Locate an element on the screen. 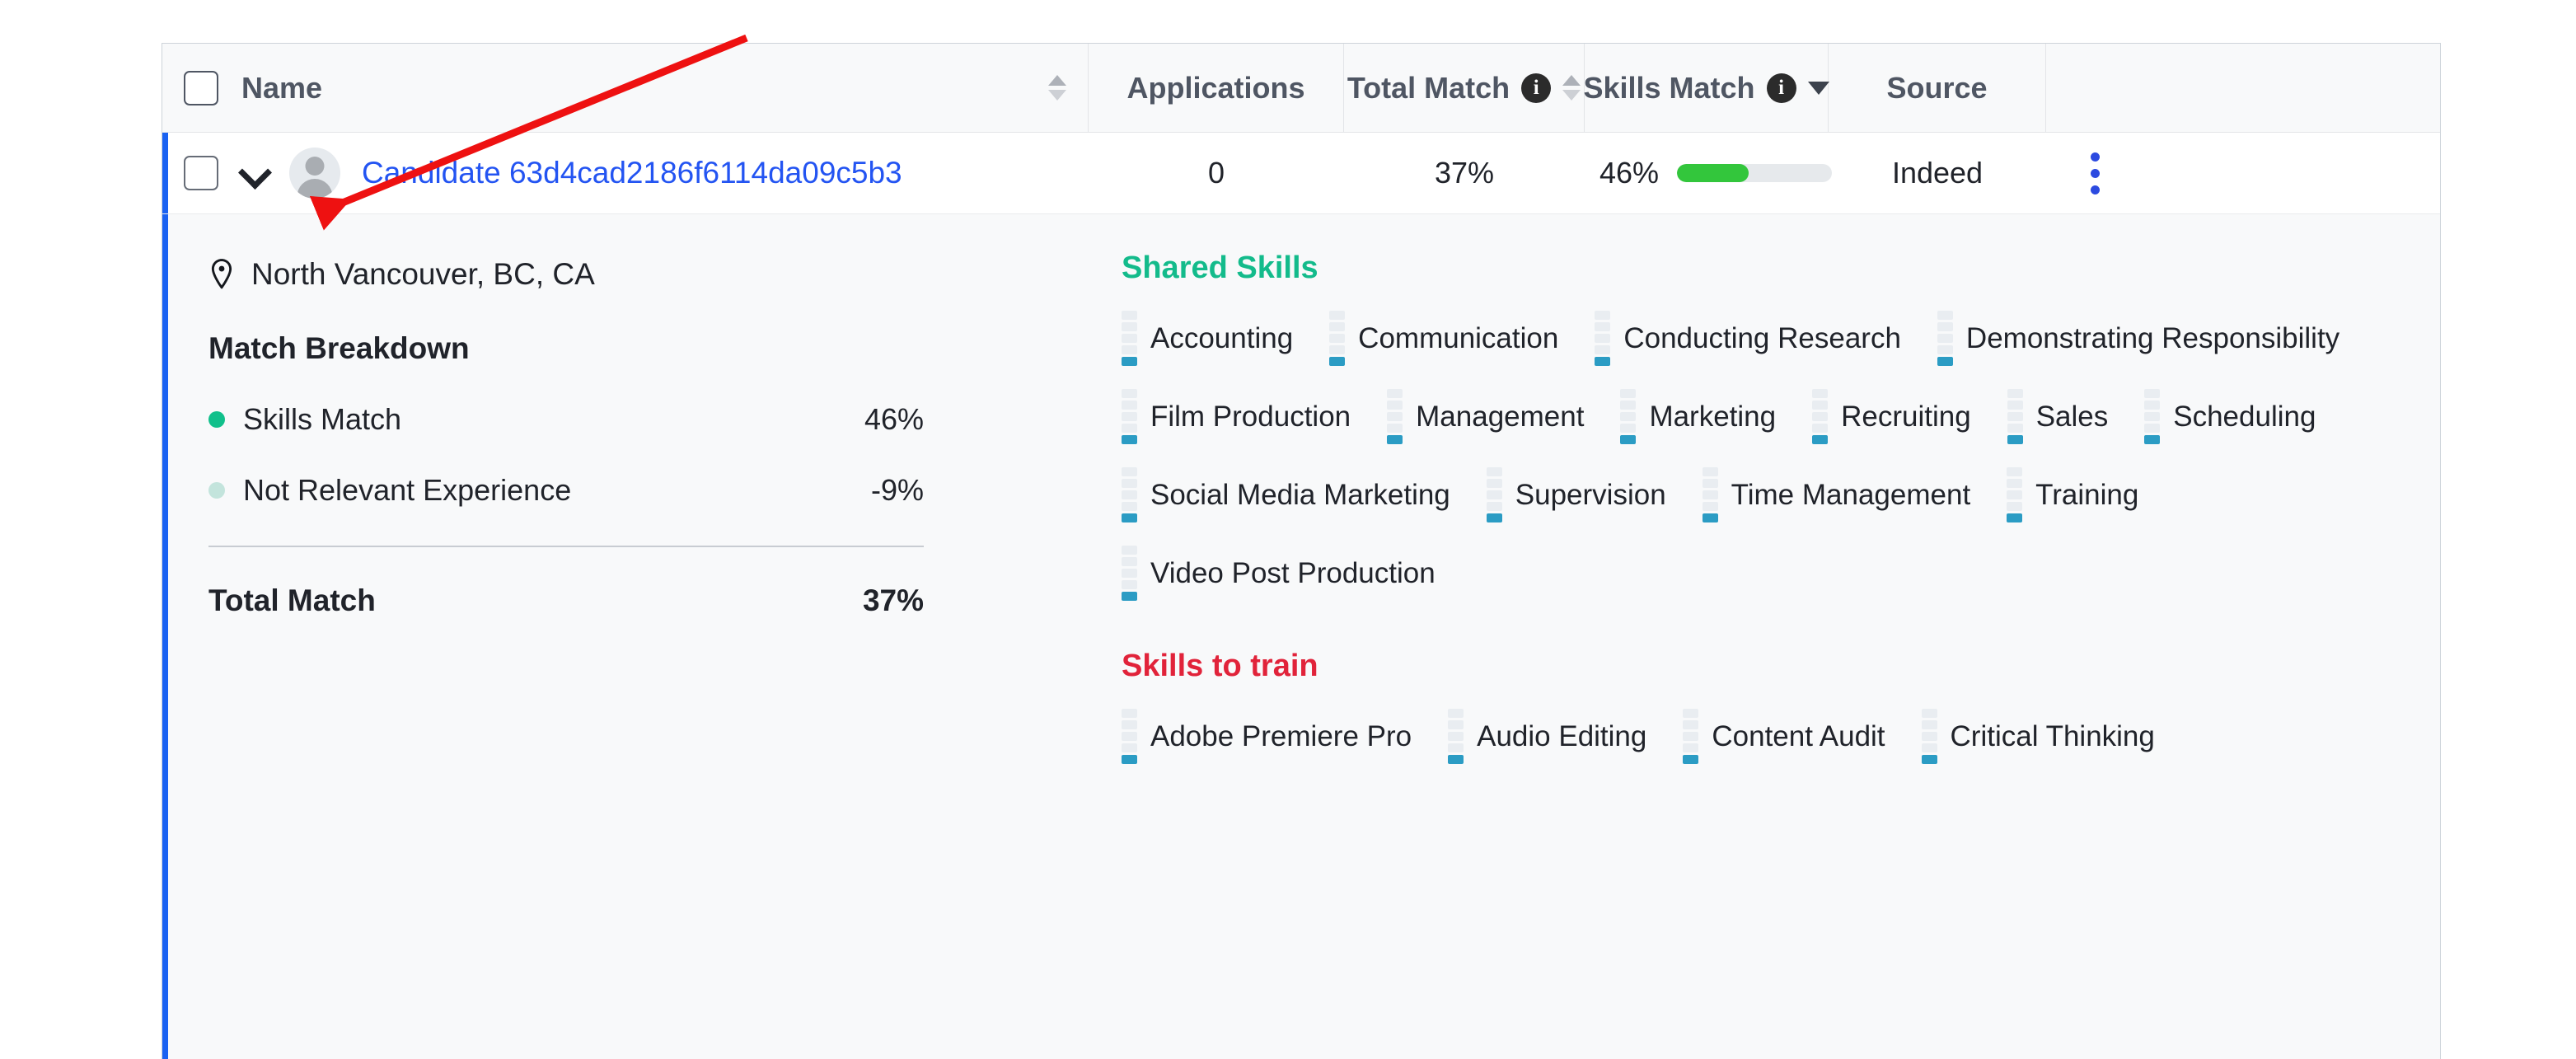 Image resolution: width=2576 pixels, height=1059 pixels. skill-item: Film Production is located at coordinates (1236, 416).